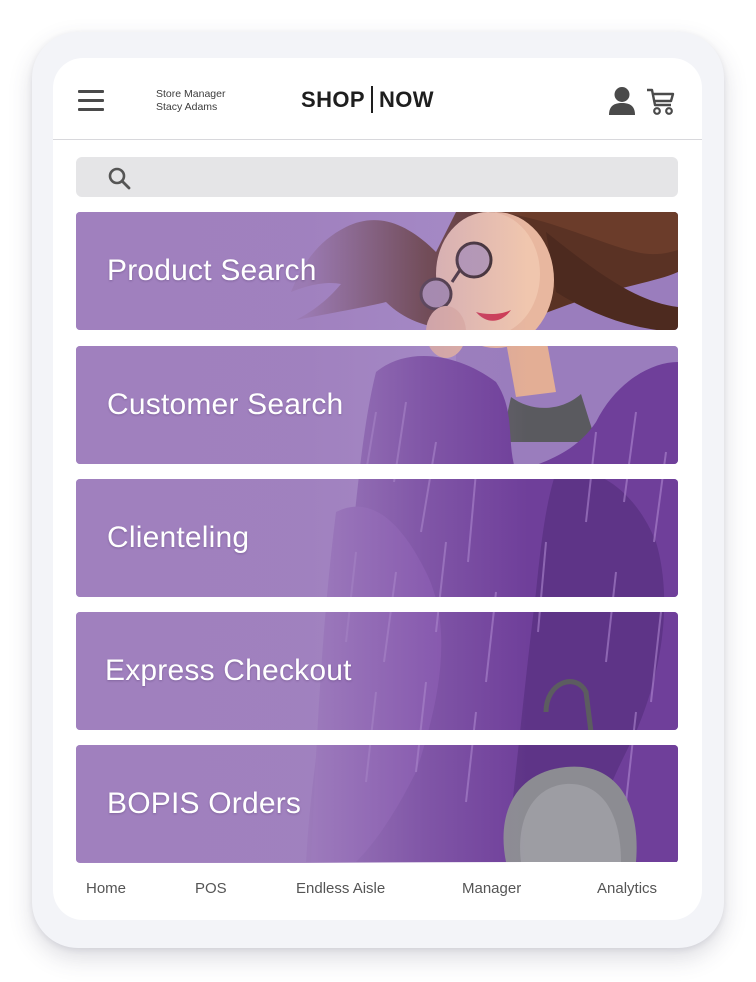 Image resolution: width=756 pixels, height=982 pixels. Describe the element at coordinates (340, 888) in the screenshot. I see `nav-endless-aisle: Endless Aisle` at that location.